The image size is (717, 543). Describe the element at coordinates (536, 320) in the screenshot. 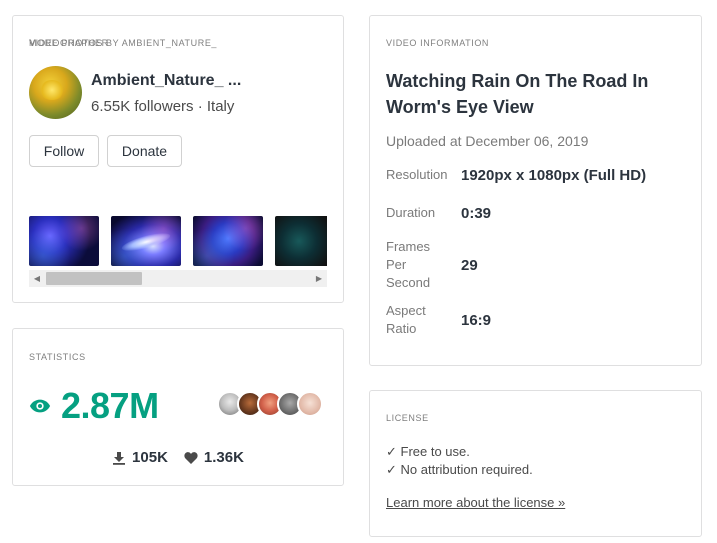

I see `aspect-ratio-row: Aspect Ratio 16:9` at that location.